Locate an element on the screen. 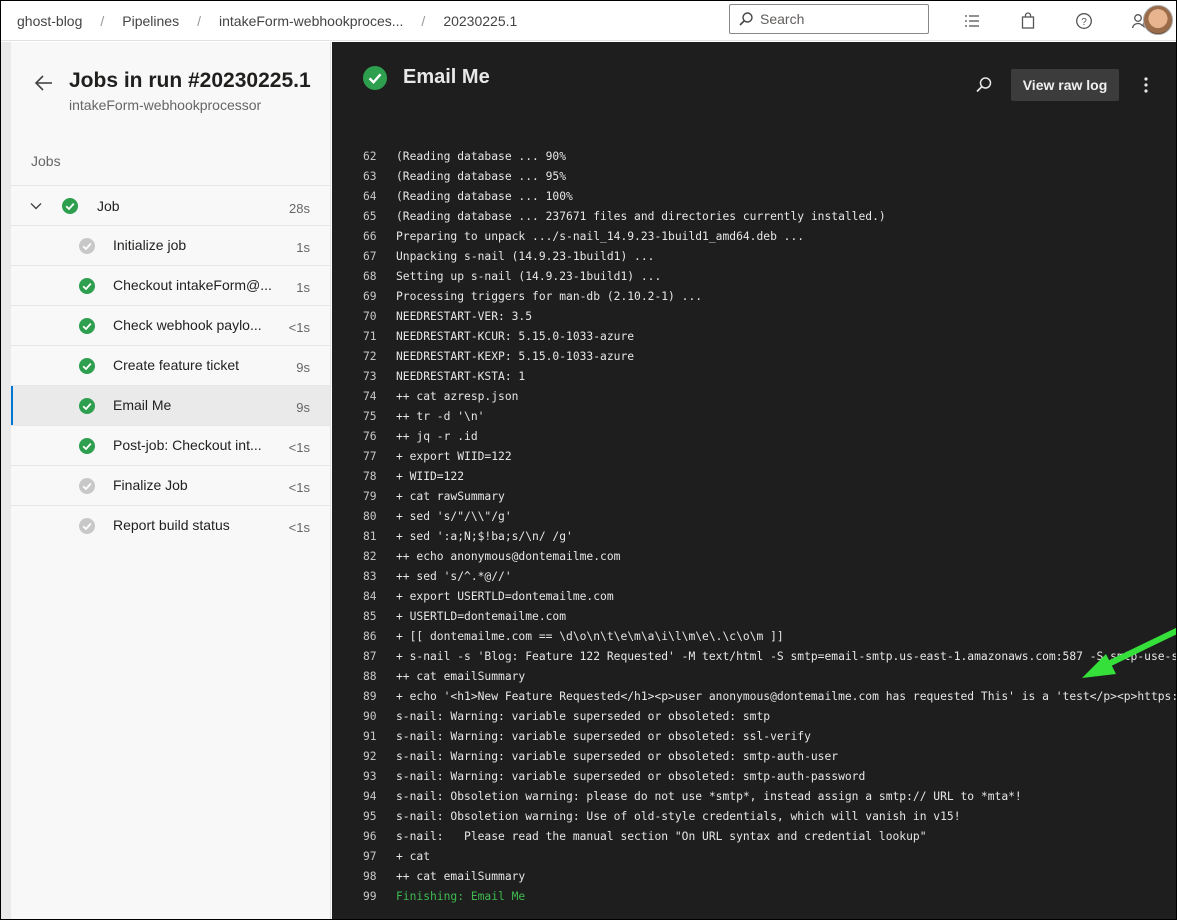 The image size is (1177, 920). log-line-number: 75 is located at coordinates (370, 416).